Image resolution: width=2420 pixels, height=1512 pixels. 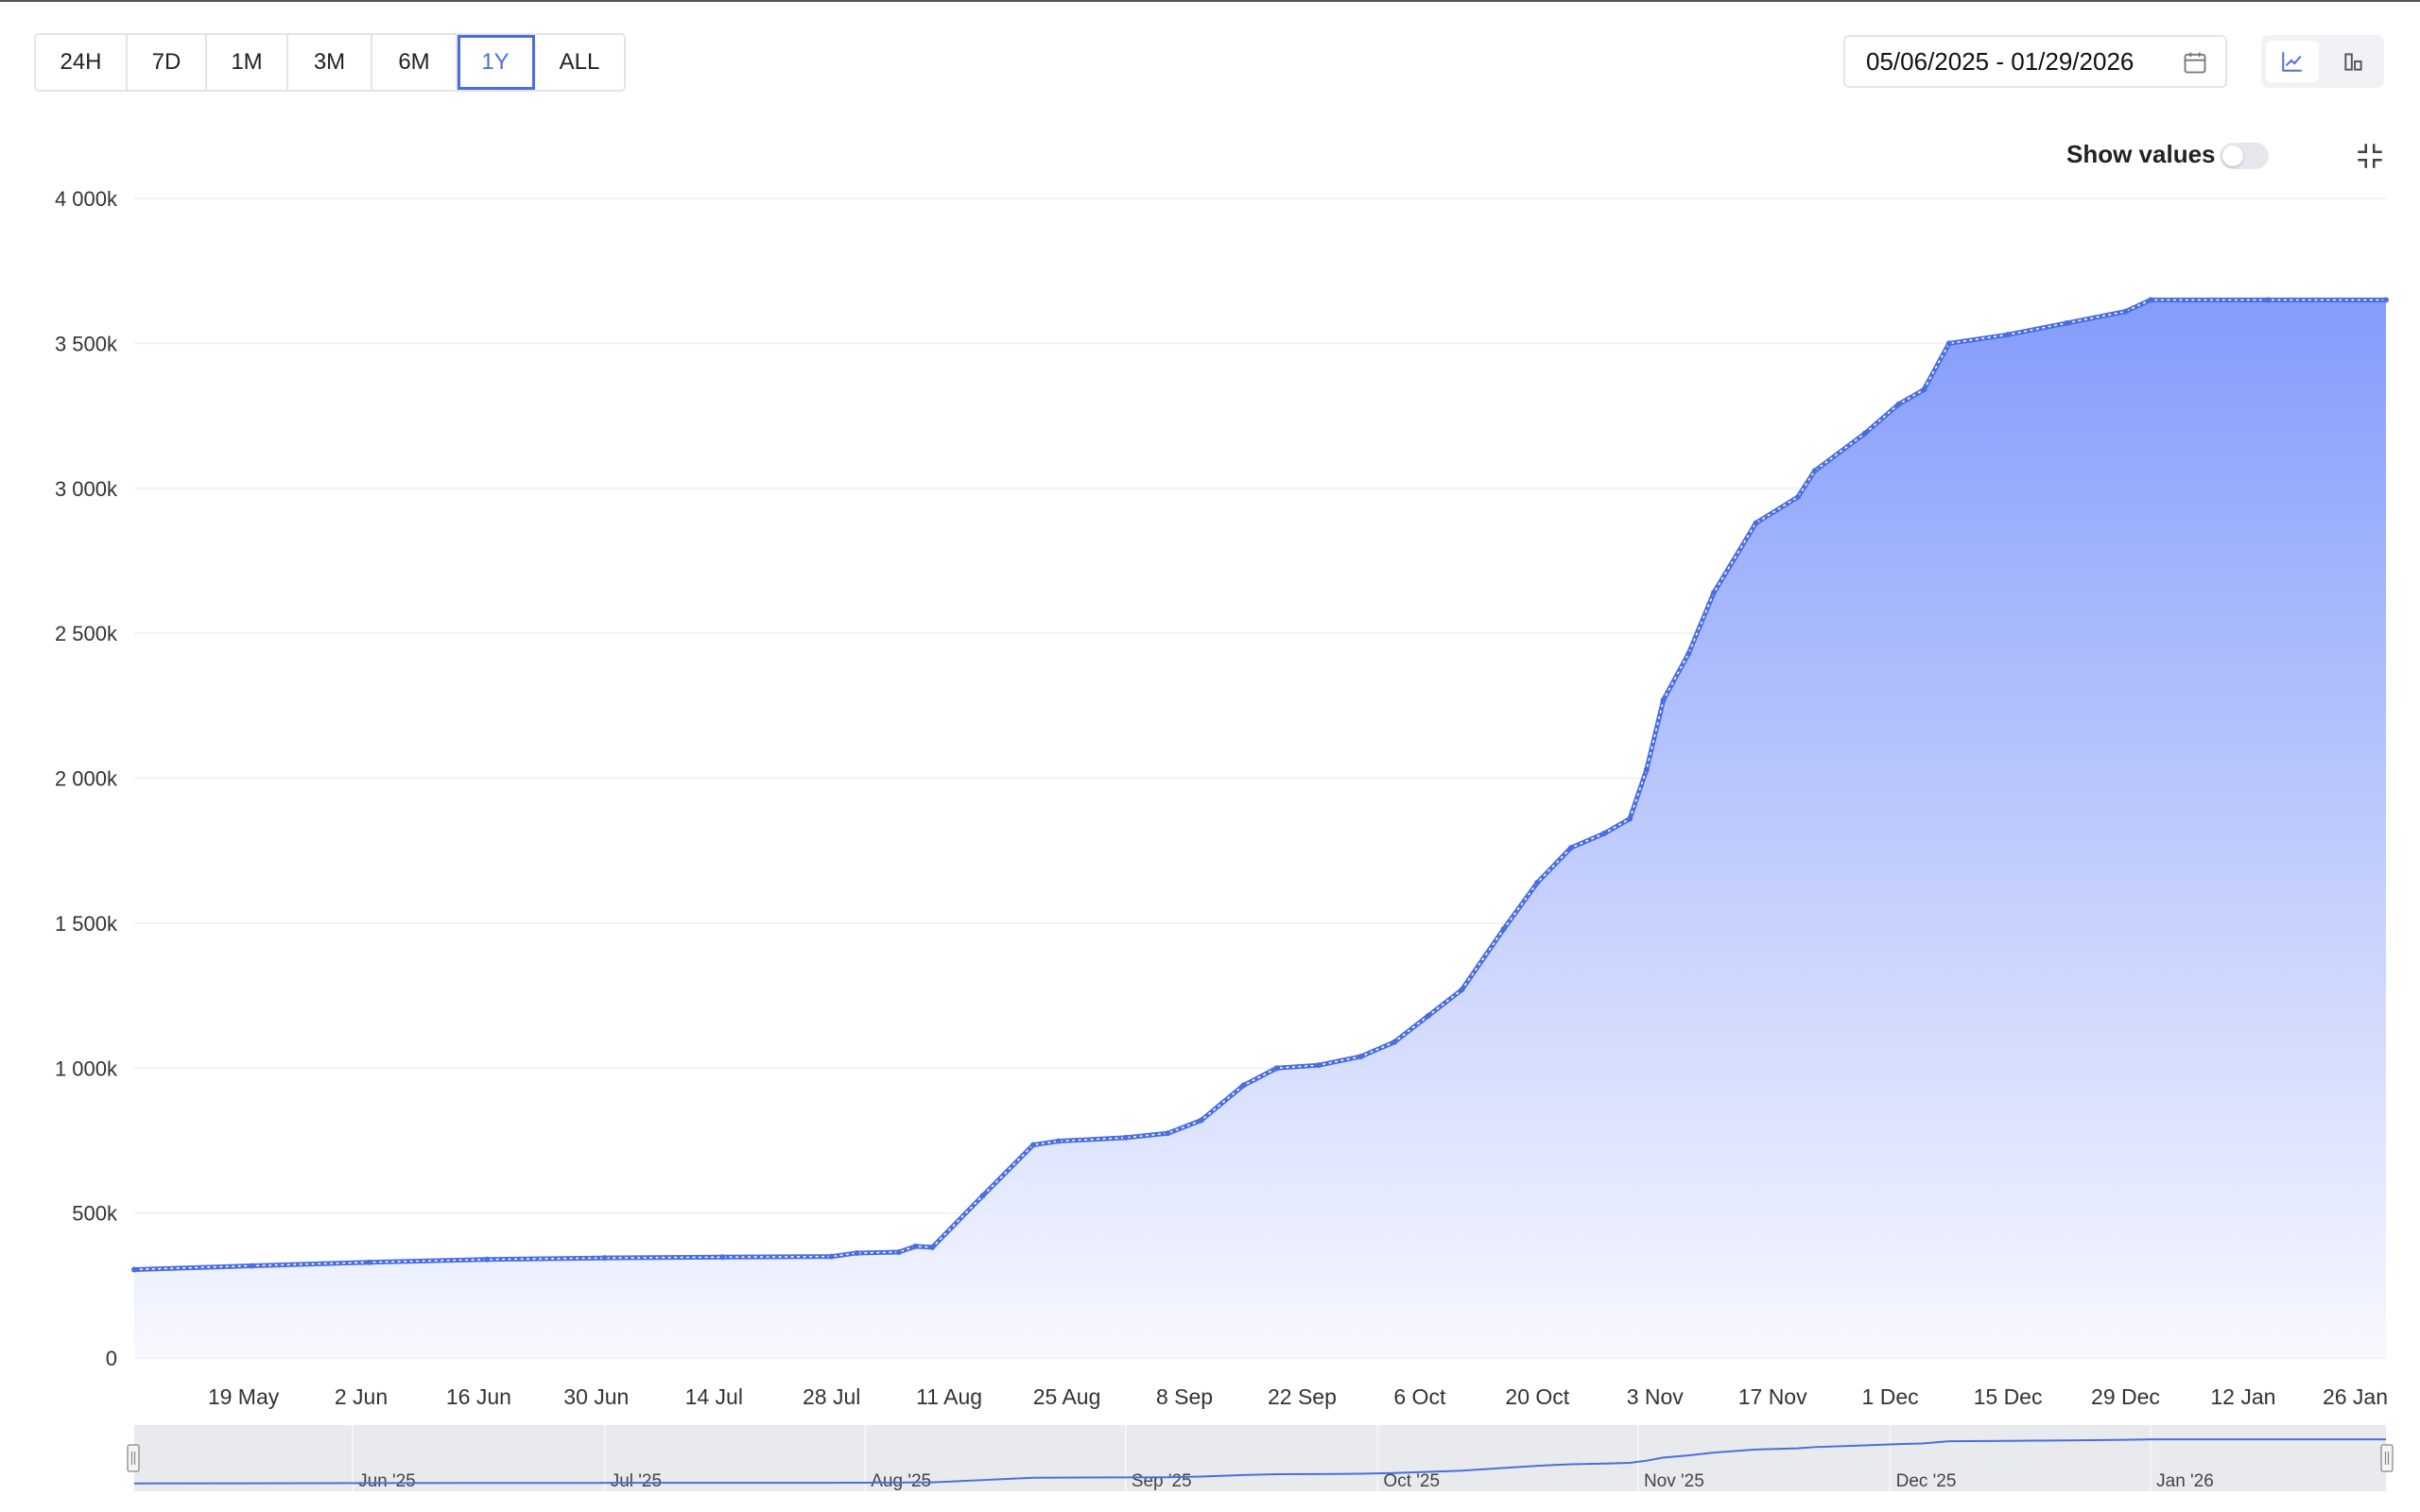 I want to click on x-tick-label: 2 Jun, so click(x=361, y=1396).